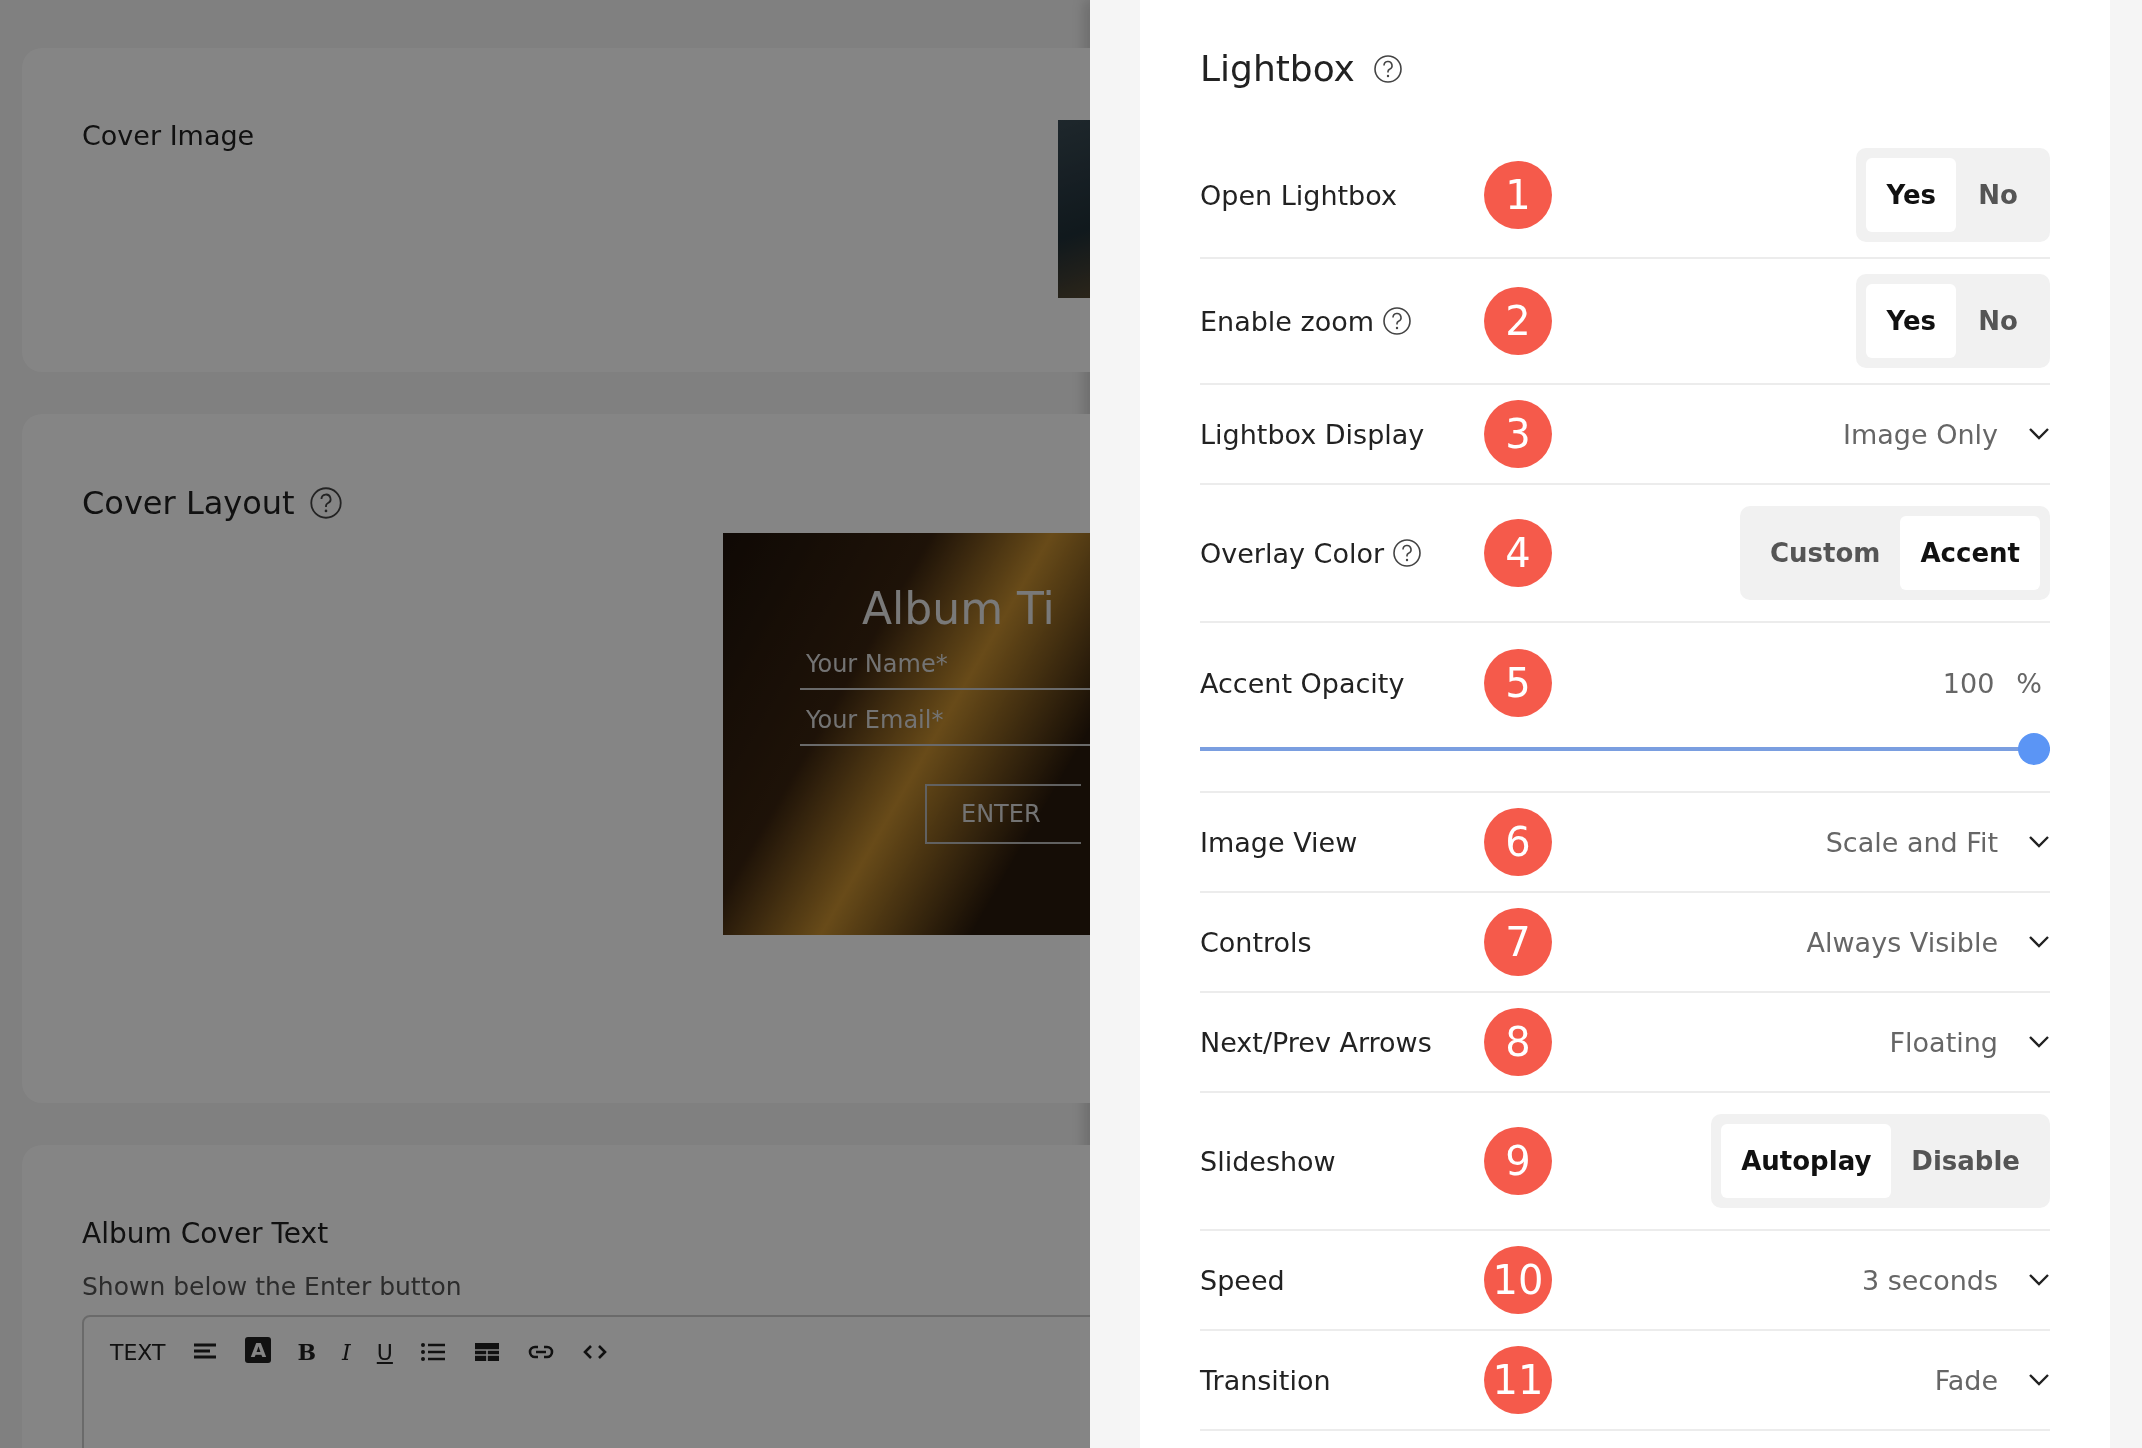 This screenshot has height=1448, width=2142. I want to click on number-badge: 10, so click(1518, 1280).